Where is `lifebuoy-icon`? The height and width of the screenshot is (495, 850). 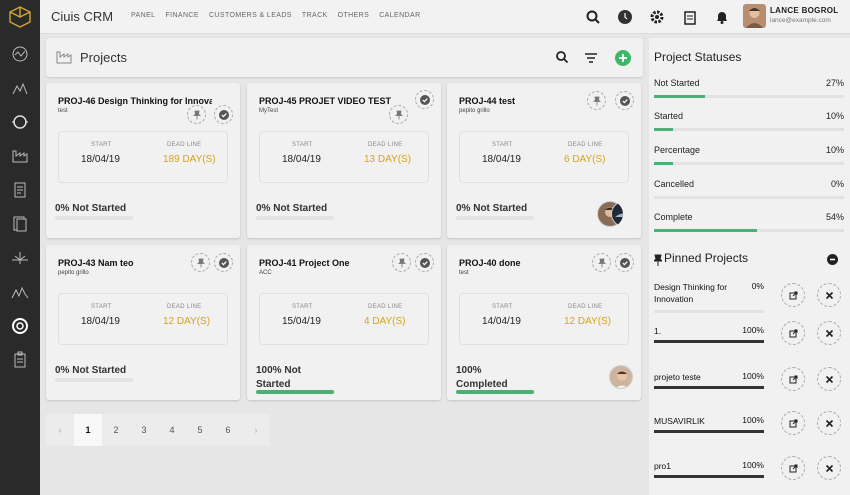 lifebuoy-icon is located at coordinates (20, 326).